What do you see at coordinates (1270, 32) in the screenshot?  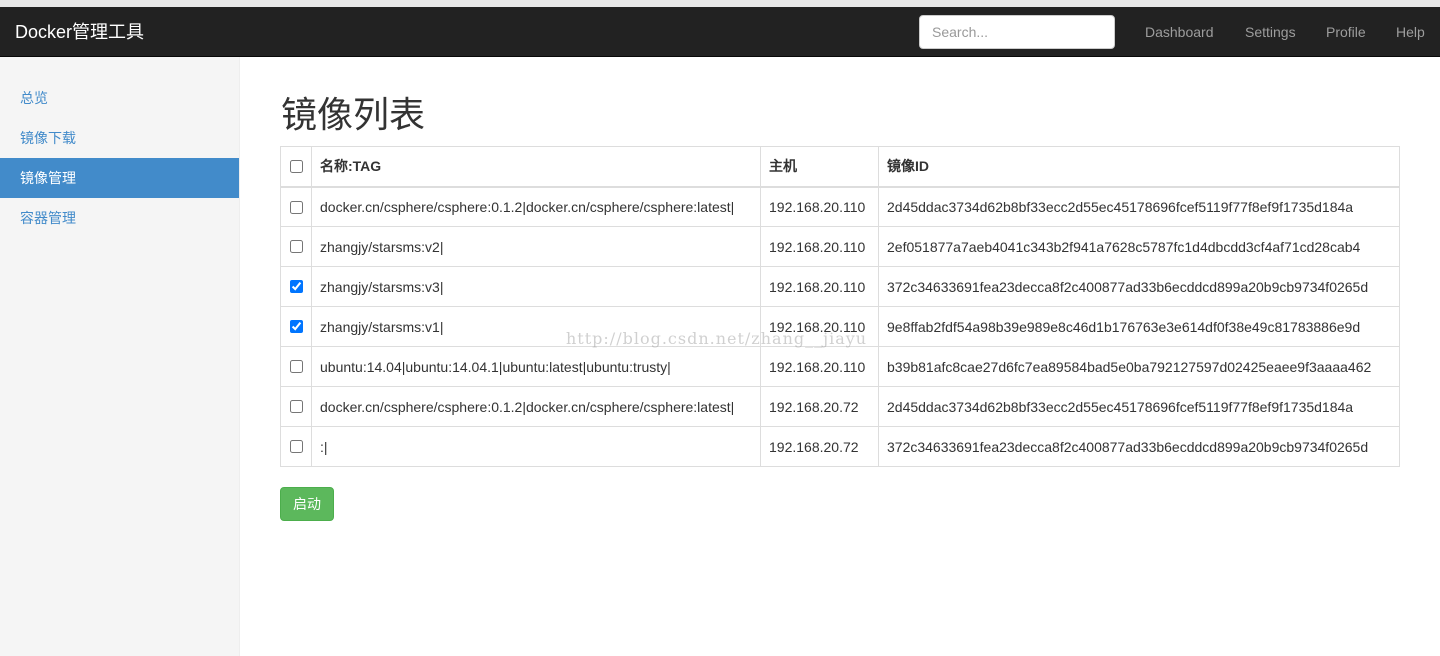 I see `nav-link-settings: Settings` at bounding box center [1270, 32].